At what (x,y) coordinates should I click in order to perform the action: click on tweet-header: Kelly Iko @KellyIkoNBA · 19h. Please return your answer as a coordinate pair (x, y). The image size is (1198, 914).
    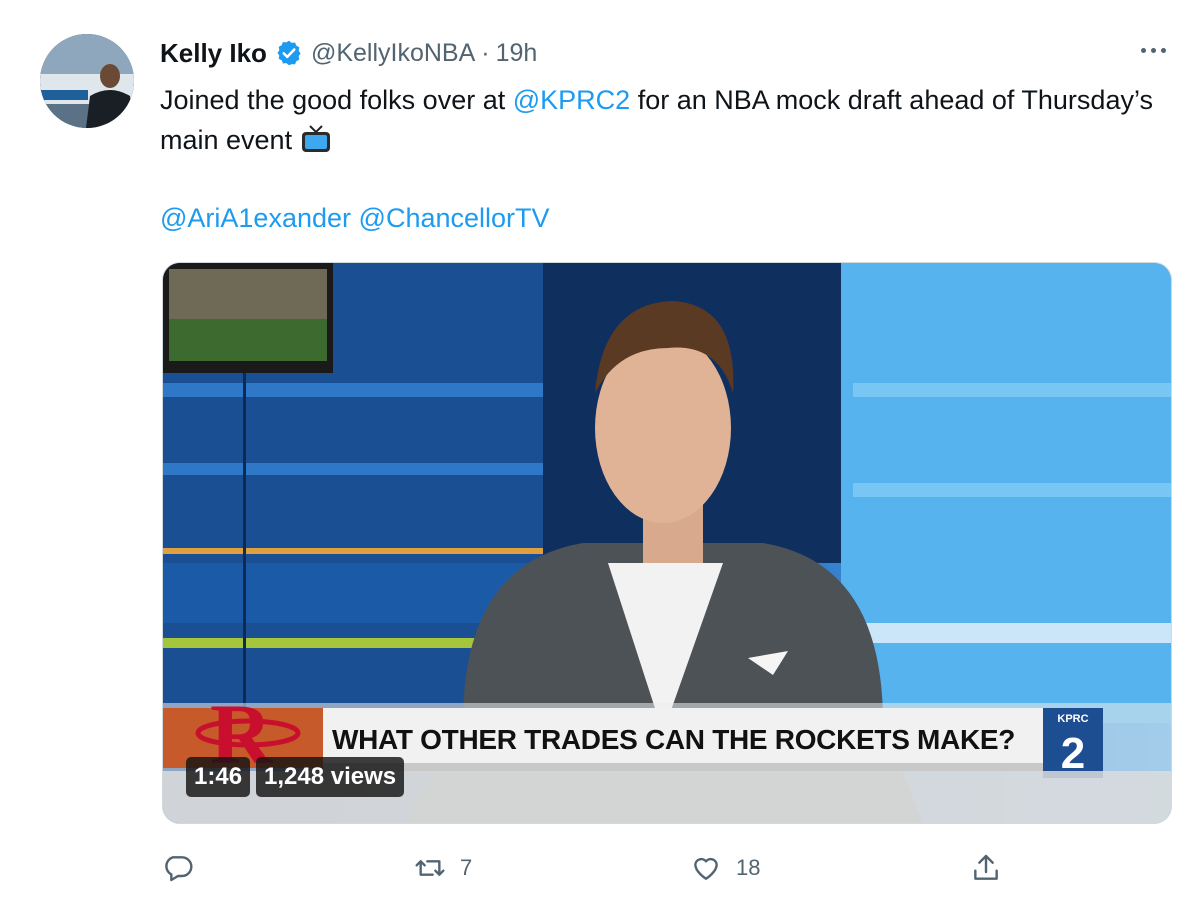
    Looking at the image, I should click on (348, 53).